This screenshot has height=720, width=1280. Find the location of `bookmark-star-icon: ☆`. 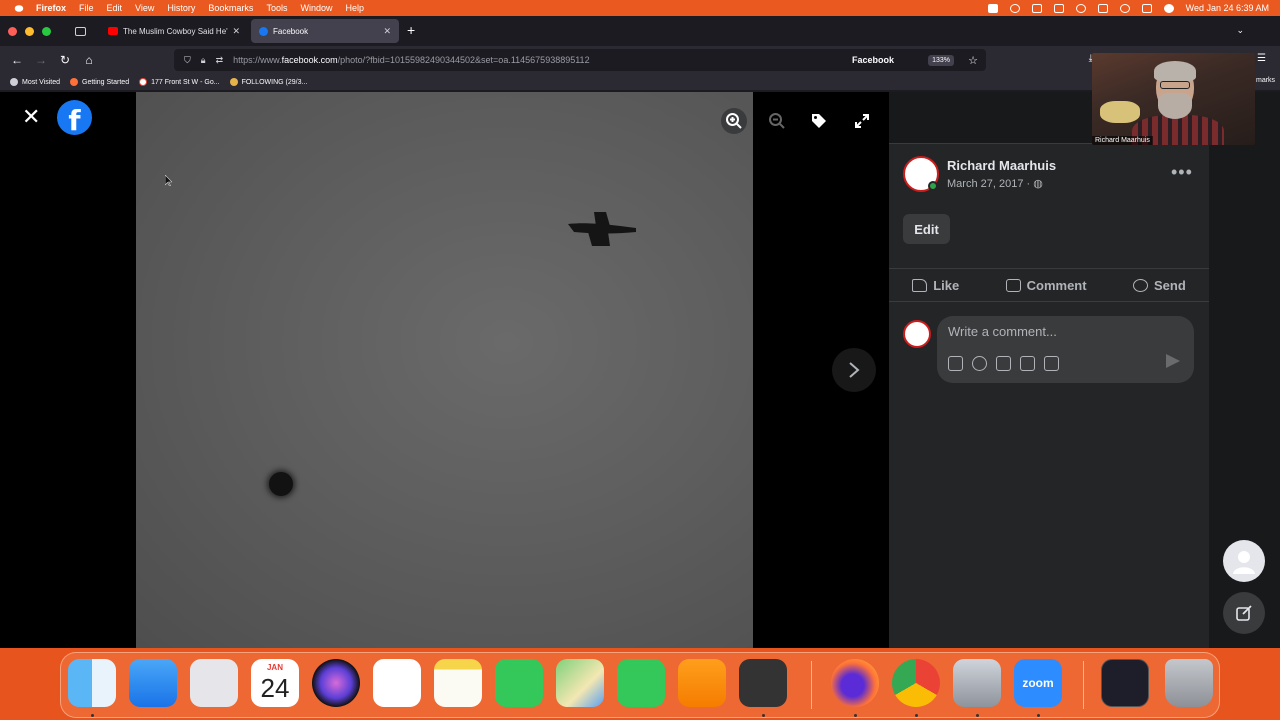

bookmark-star-icon: ☆ is located at coordinates (973, 60).